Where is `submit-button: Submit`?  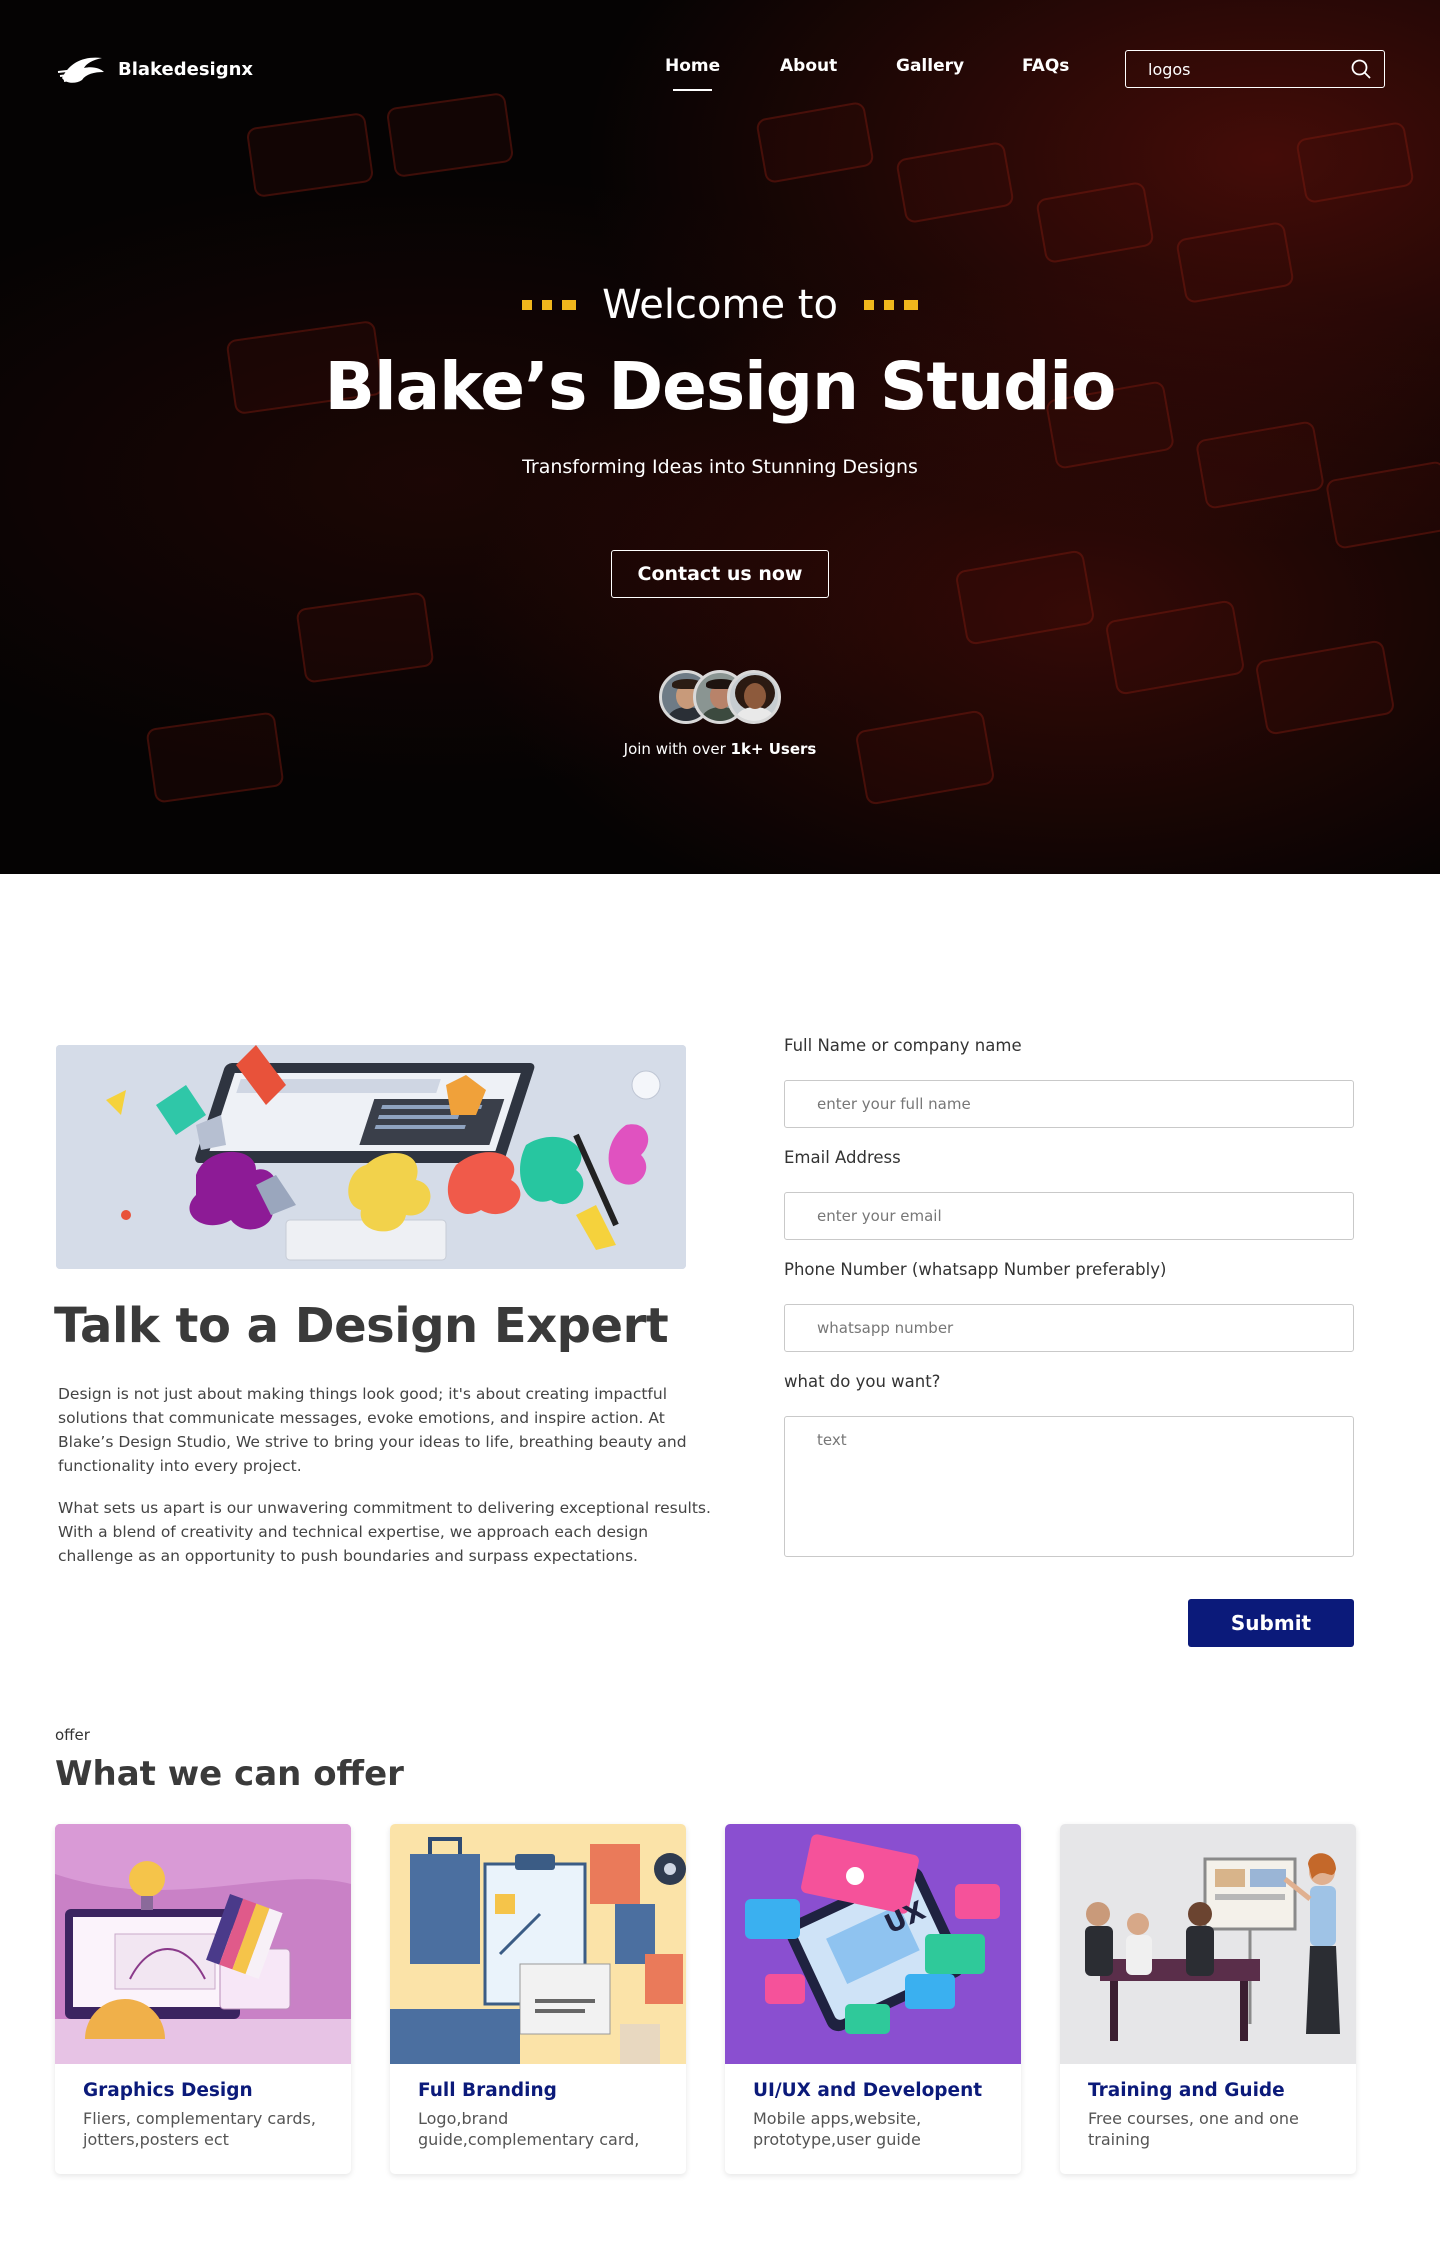 submit-button: Submit is located at coordinates (1271, 1623).